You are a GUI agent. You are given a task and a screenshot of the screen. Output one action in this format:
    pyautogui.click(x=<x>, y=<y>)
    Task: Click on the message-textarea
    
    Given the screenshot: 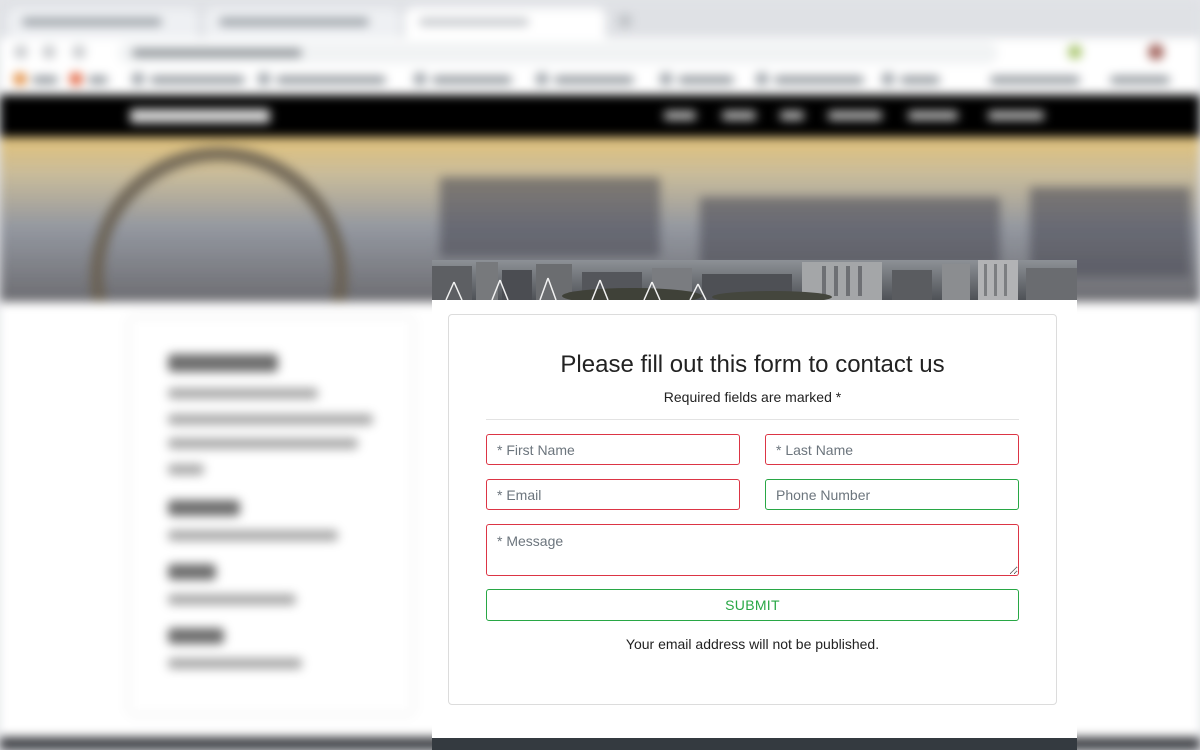 What is the action you would take?
    pyautogui.click(x=752, y=550)
    